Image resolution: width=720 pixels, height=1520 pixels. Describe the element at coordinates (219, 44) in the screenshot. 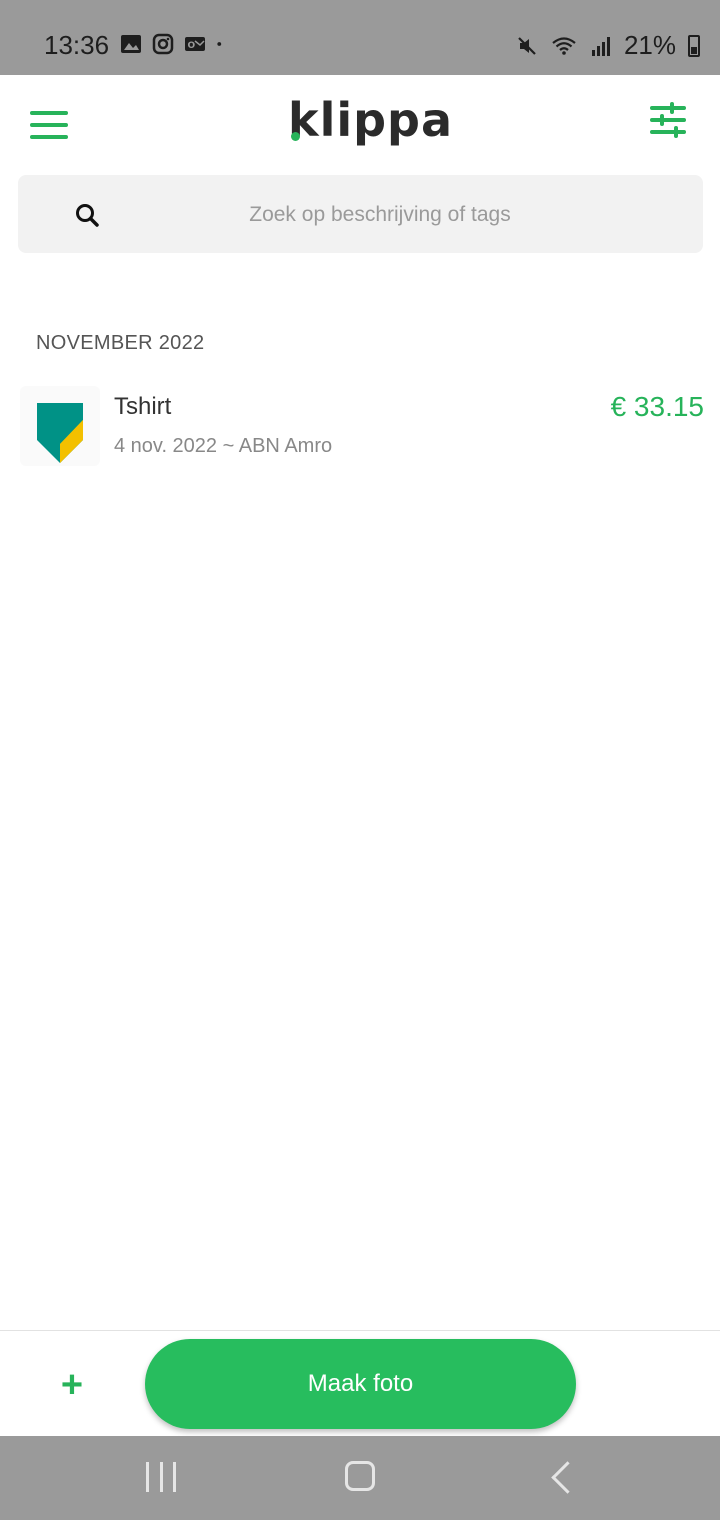

I see `dot-icon` at that location.